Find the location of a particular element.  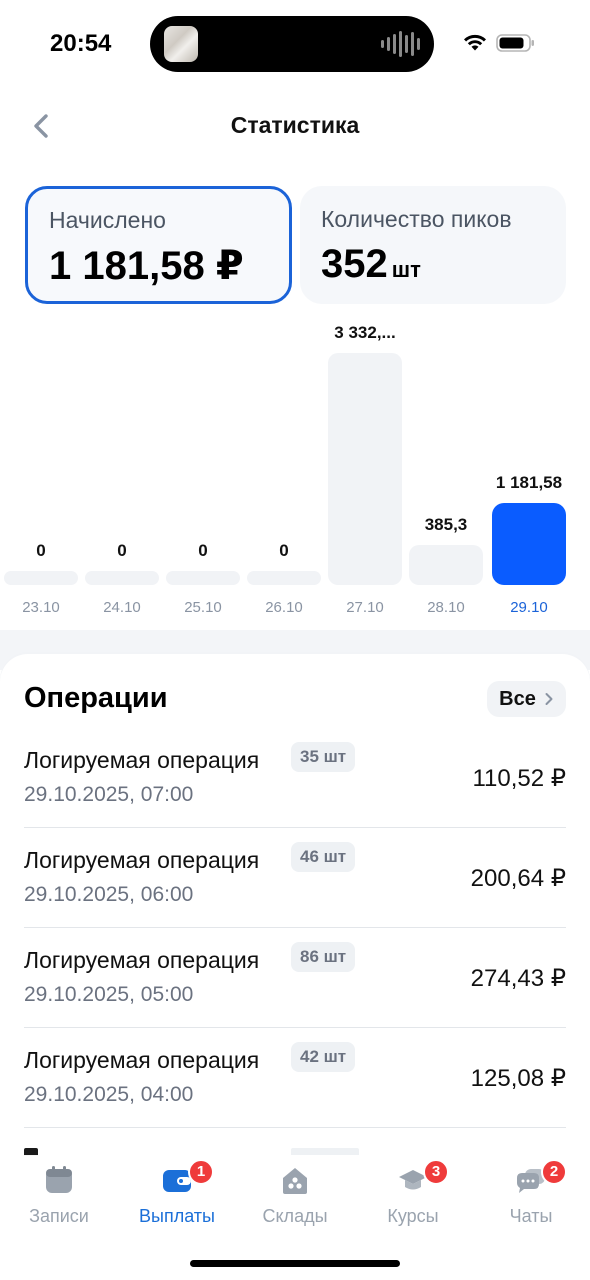

chats-badge: 2 is located at coordinates (554, 1172).